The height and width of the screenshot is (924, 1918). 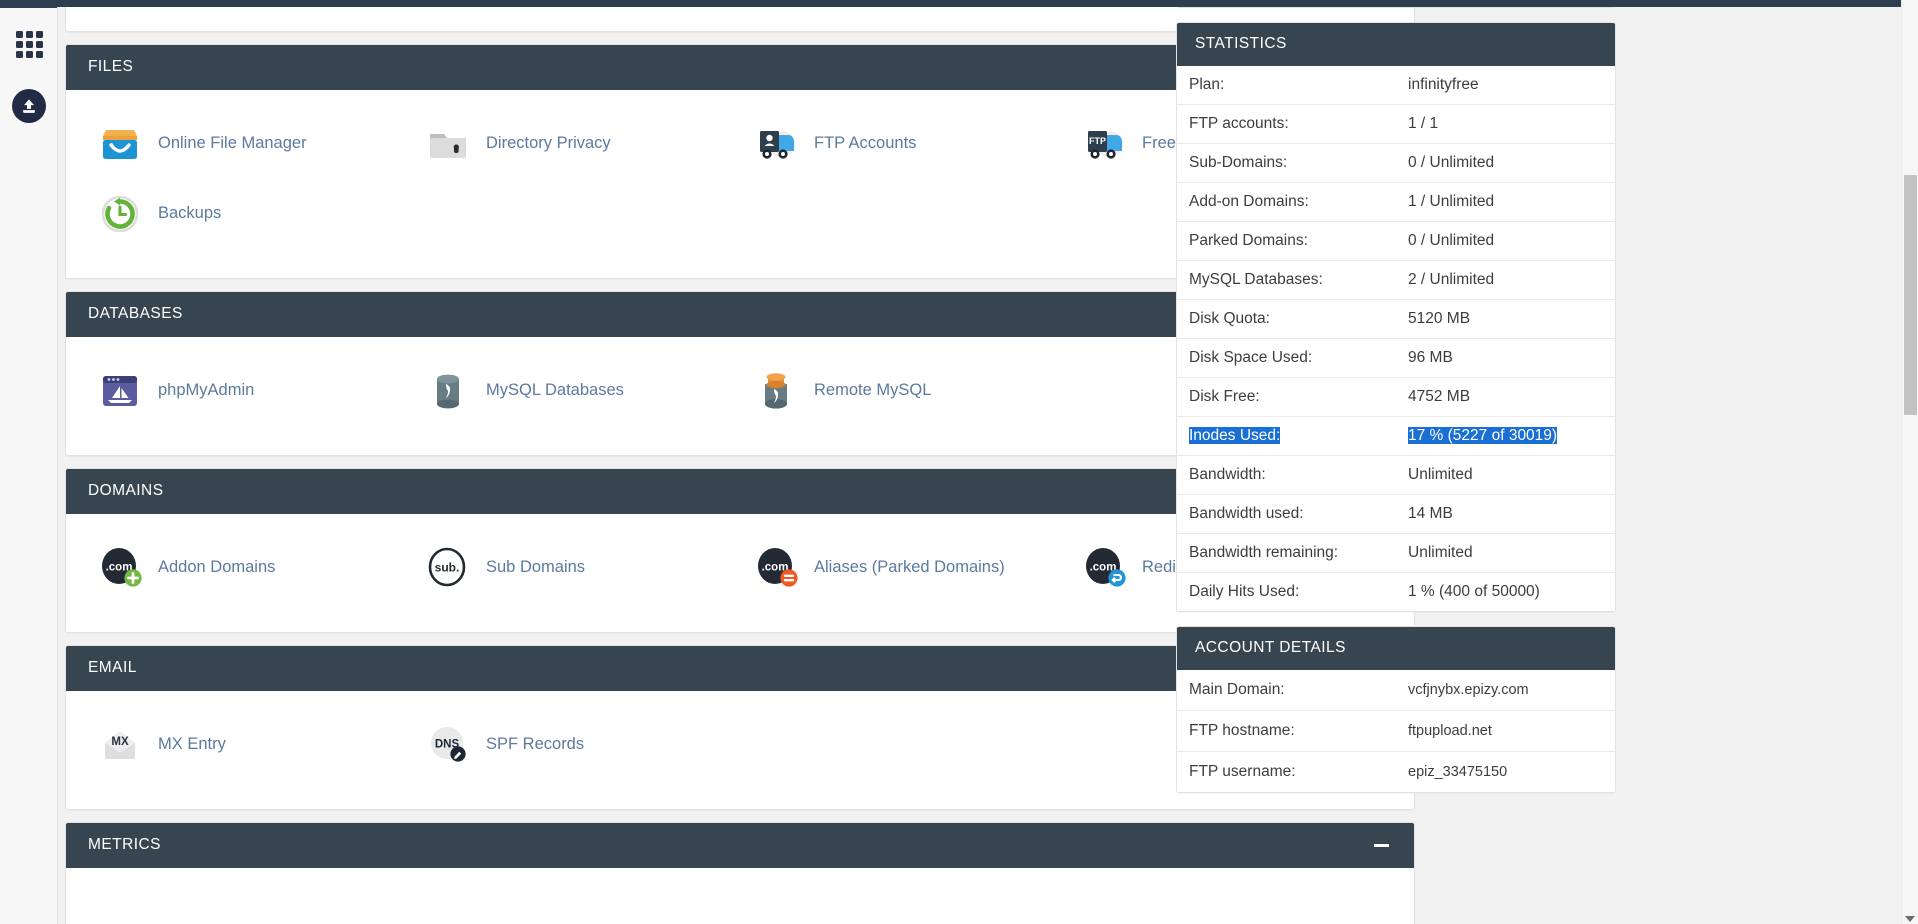 I want to click on svg-text: sub., so click(x=447, y=568).